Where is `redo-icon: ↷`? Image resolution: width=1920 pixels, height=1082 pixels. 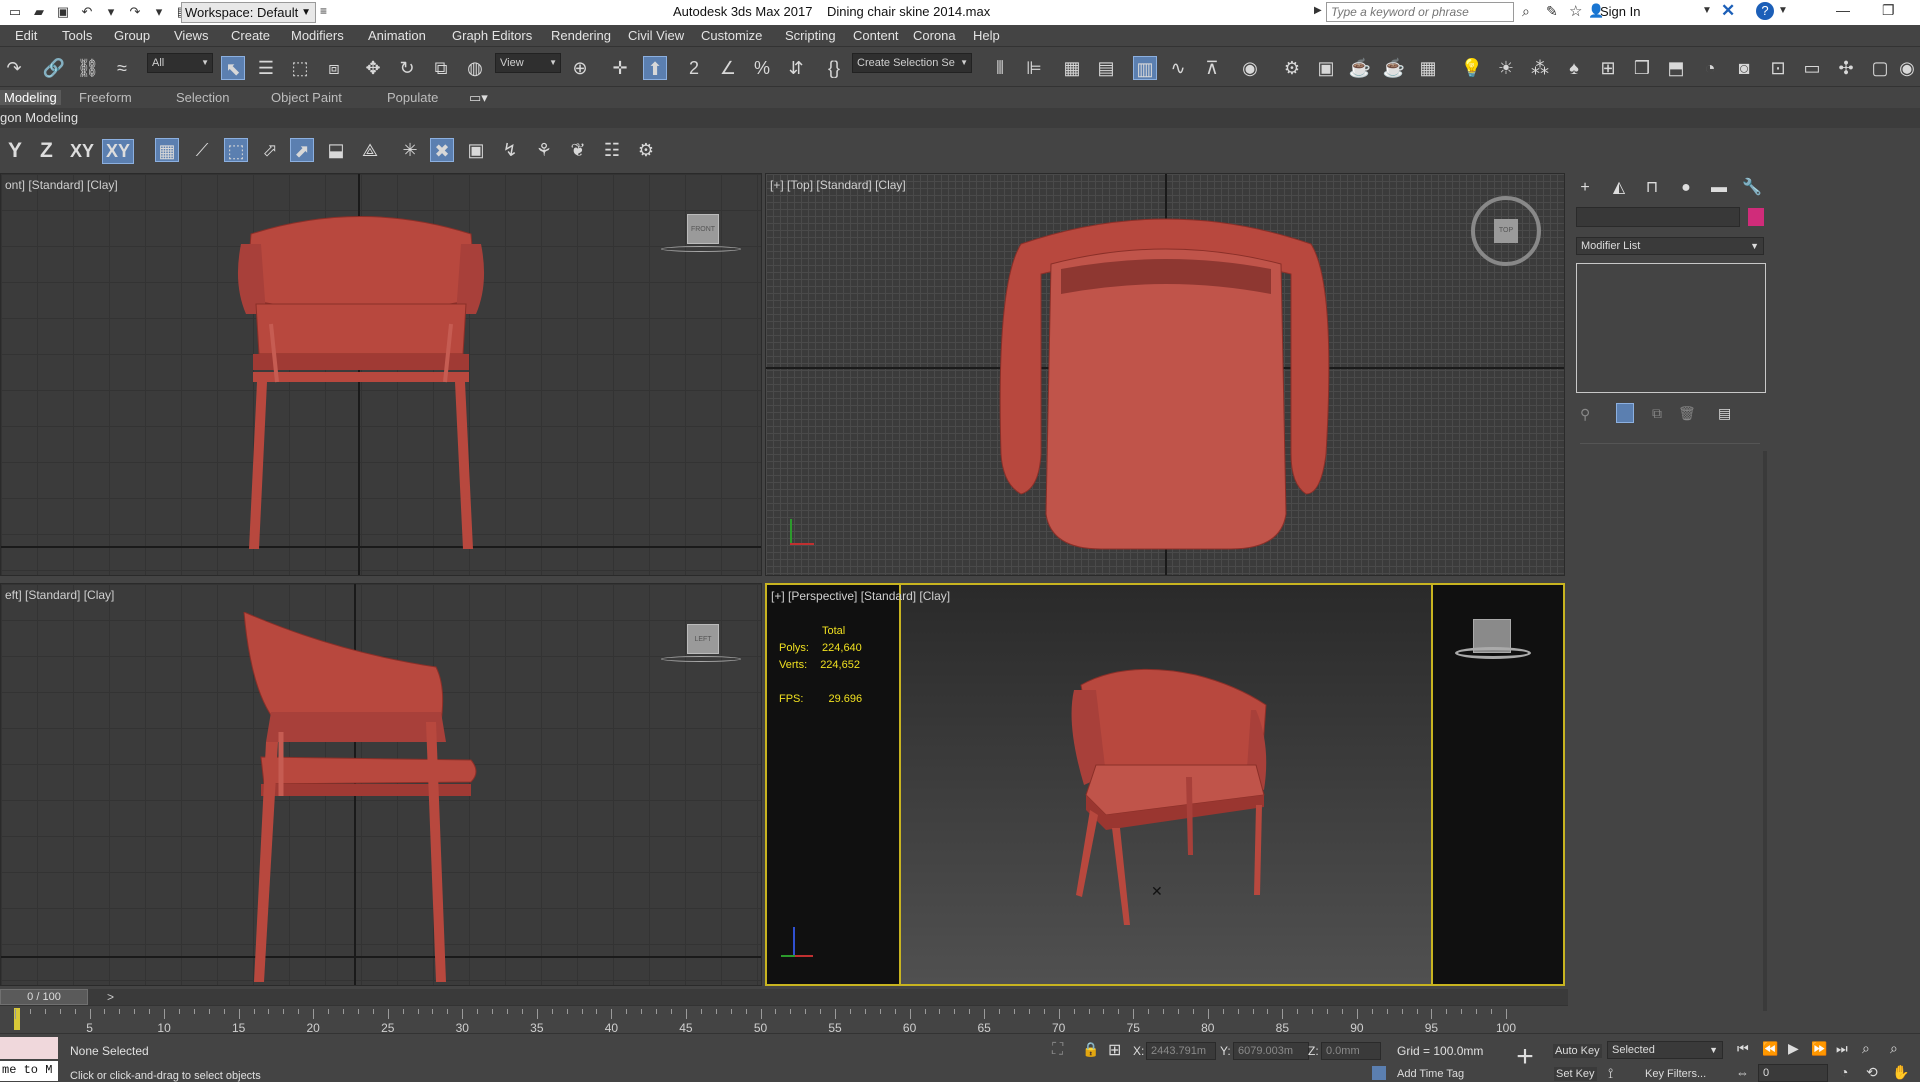 redo-icon: ↷ is located at coordinates (14, 68).